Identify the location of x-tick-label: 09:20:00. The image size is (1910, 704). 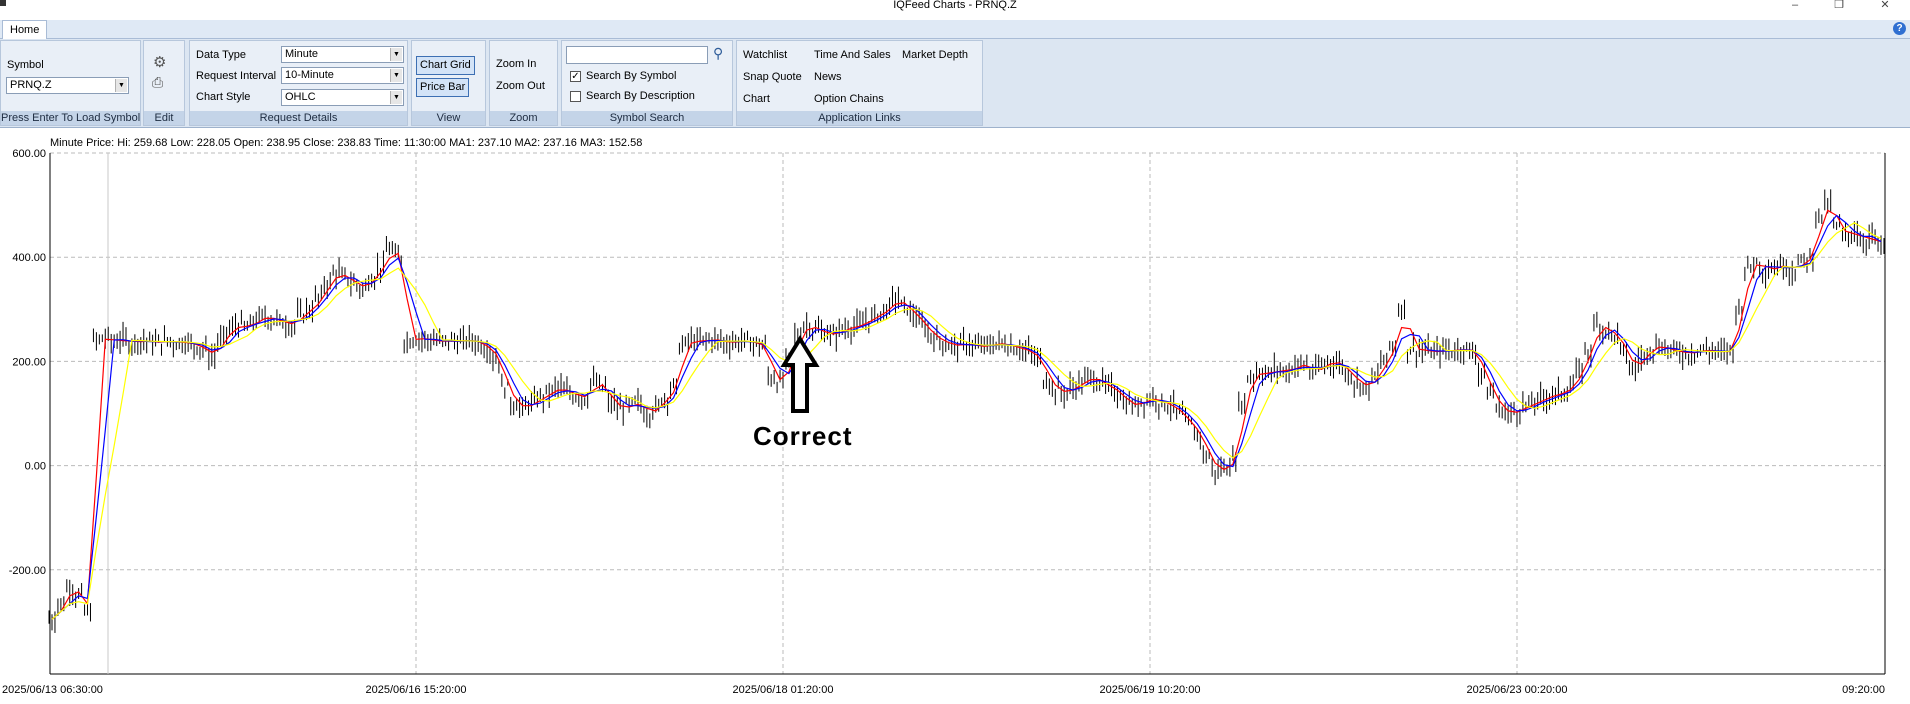
(1863, 690).